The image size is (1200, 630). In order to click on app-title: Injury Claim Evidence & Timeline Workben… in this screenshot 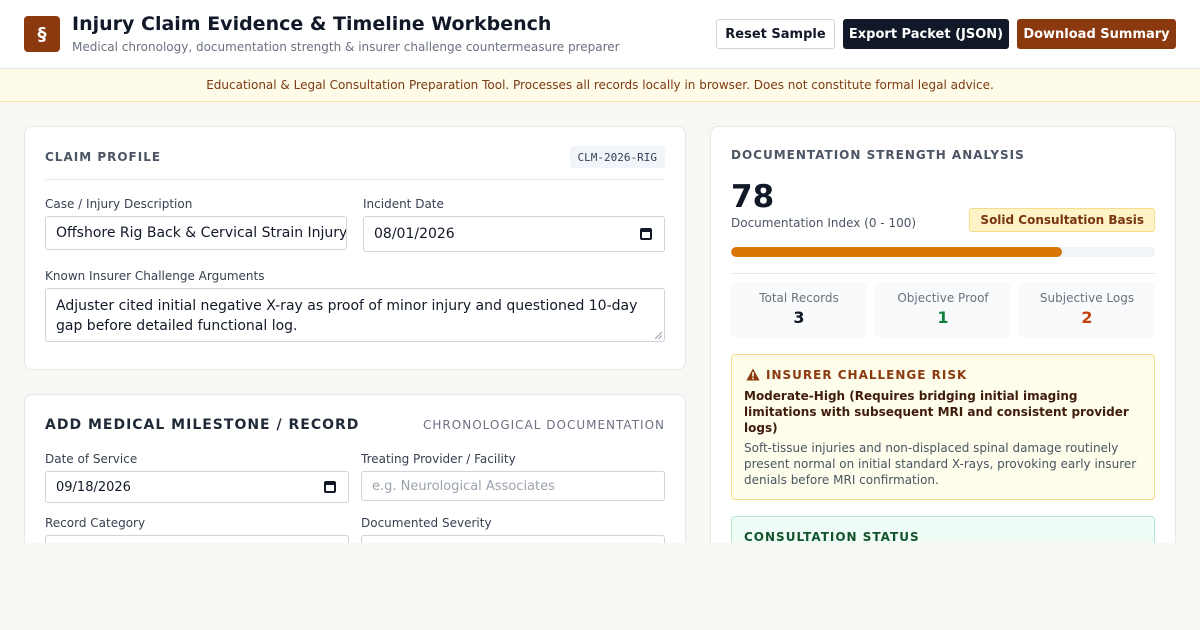, I will do `click(312, 24)`.